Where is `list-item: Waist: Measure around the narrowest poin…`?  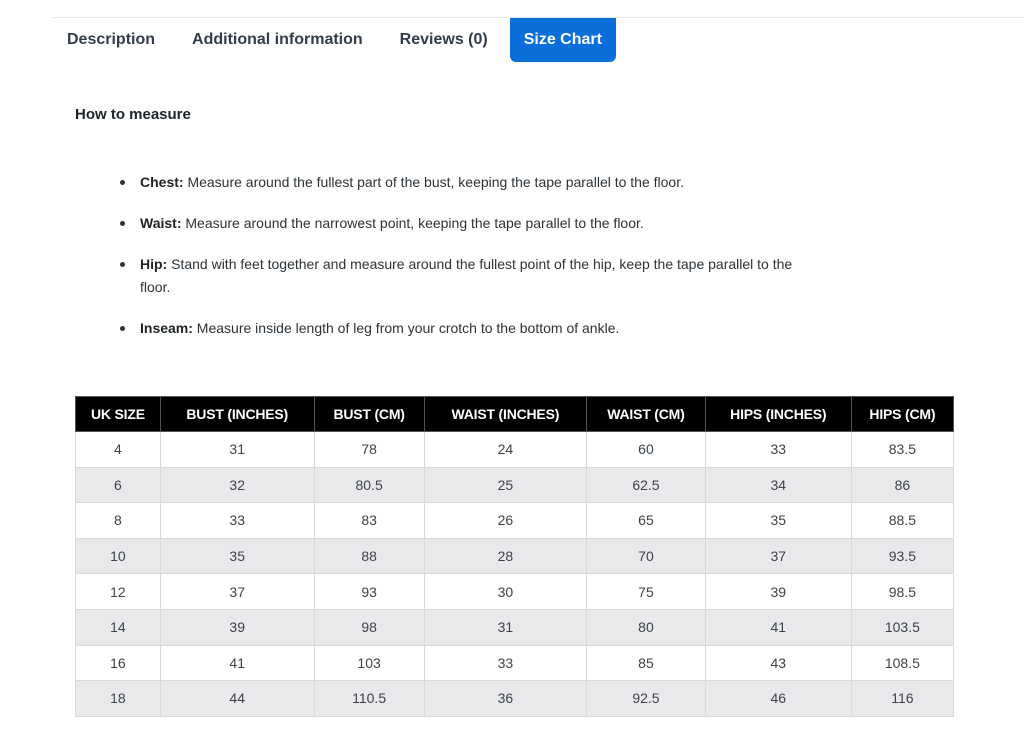 list-item: Waist: Measure around the narrowest poin… is located at coordinates (459, 223).